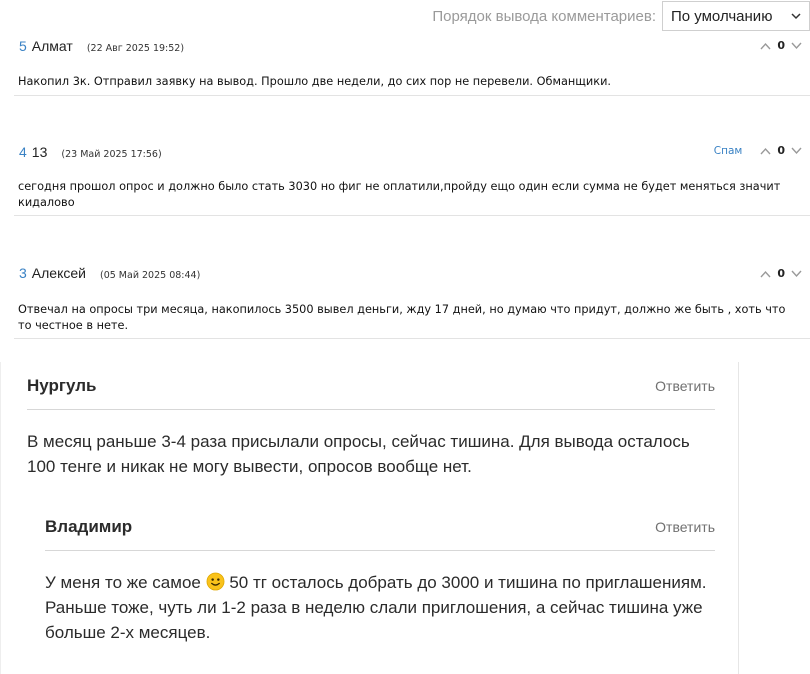  Describe the element at coordinates (39, 152) in the screenshot. I see `comment-author: 13` at that location.